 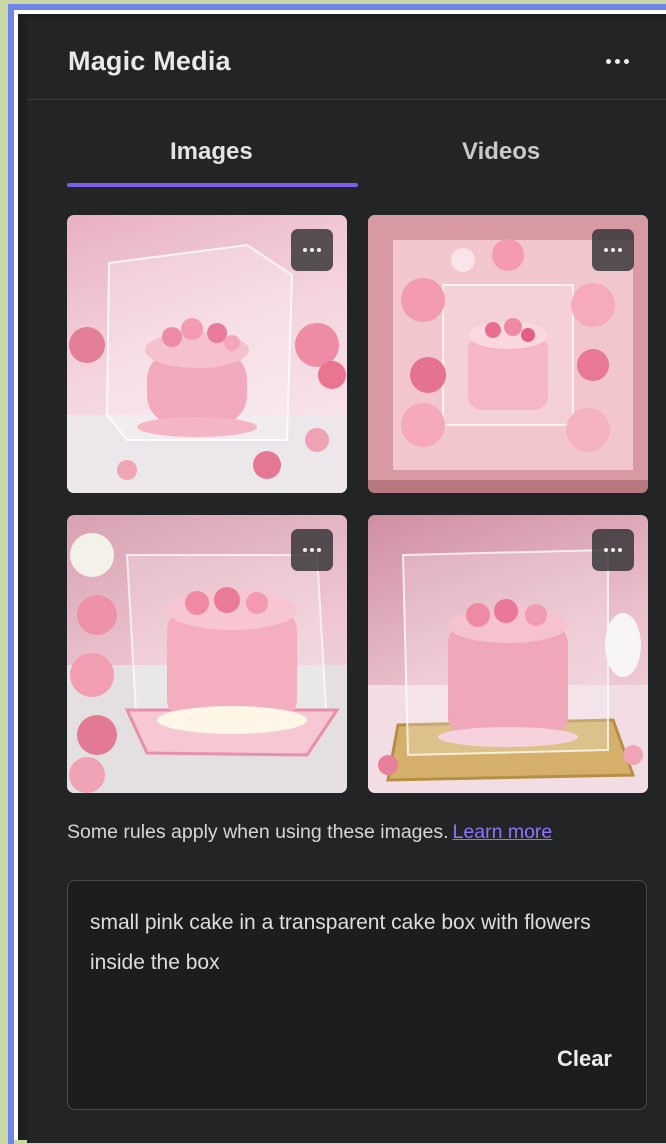 What do you see at coordinates (503, 832) in the screenshot?
I see `learn-more-link: Learn more` at bounding box center [503, 832].